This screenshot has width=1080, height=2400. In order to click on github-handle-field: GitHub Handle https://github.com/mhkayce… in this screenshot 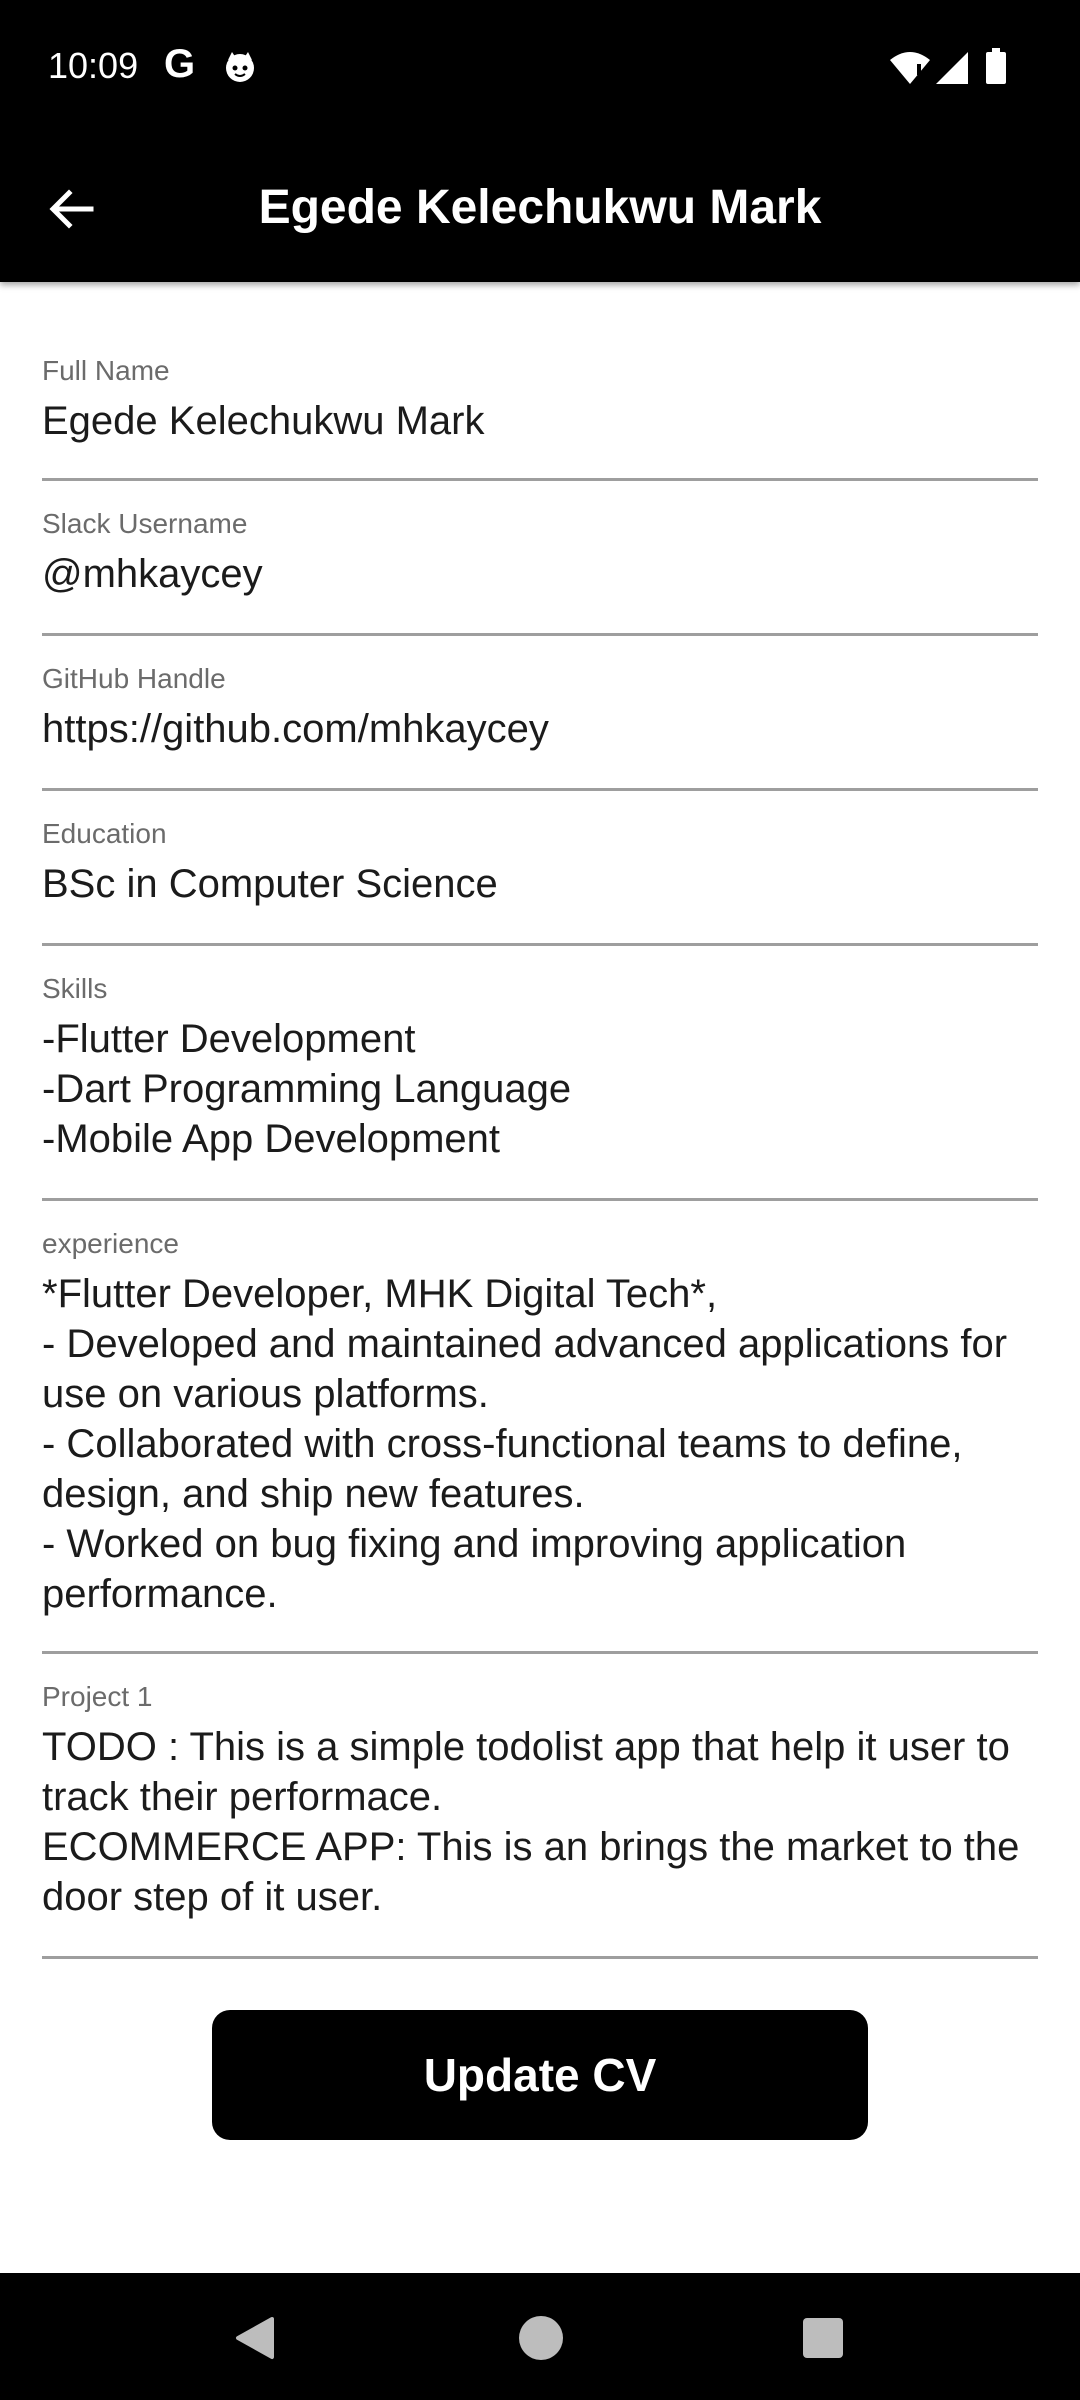, I will do `click(540, 713)`.